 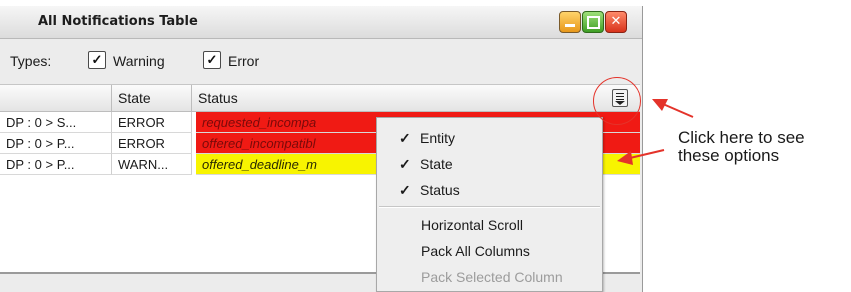 I want to click on arrow-to-menu, so click(x=641, y=157).